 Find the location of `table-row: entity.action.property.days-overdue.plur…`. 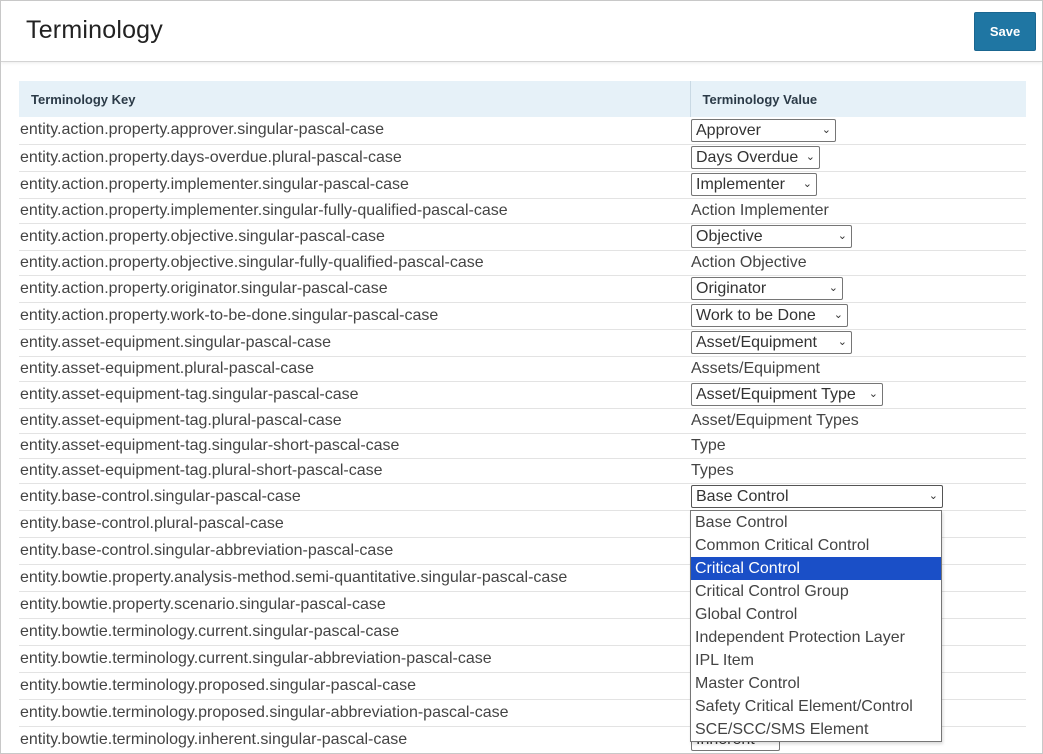

table-row: entity.action.property.days-overdue.plur… is located at coordinates (522, 157).